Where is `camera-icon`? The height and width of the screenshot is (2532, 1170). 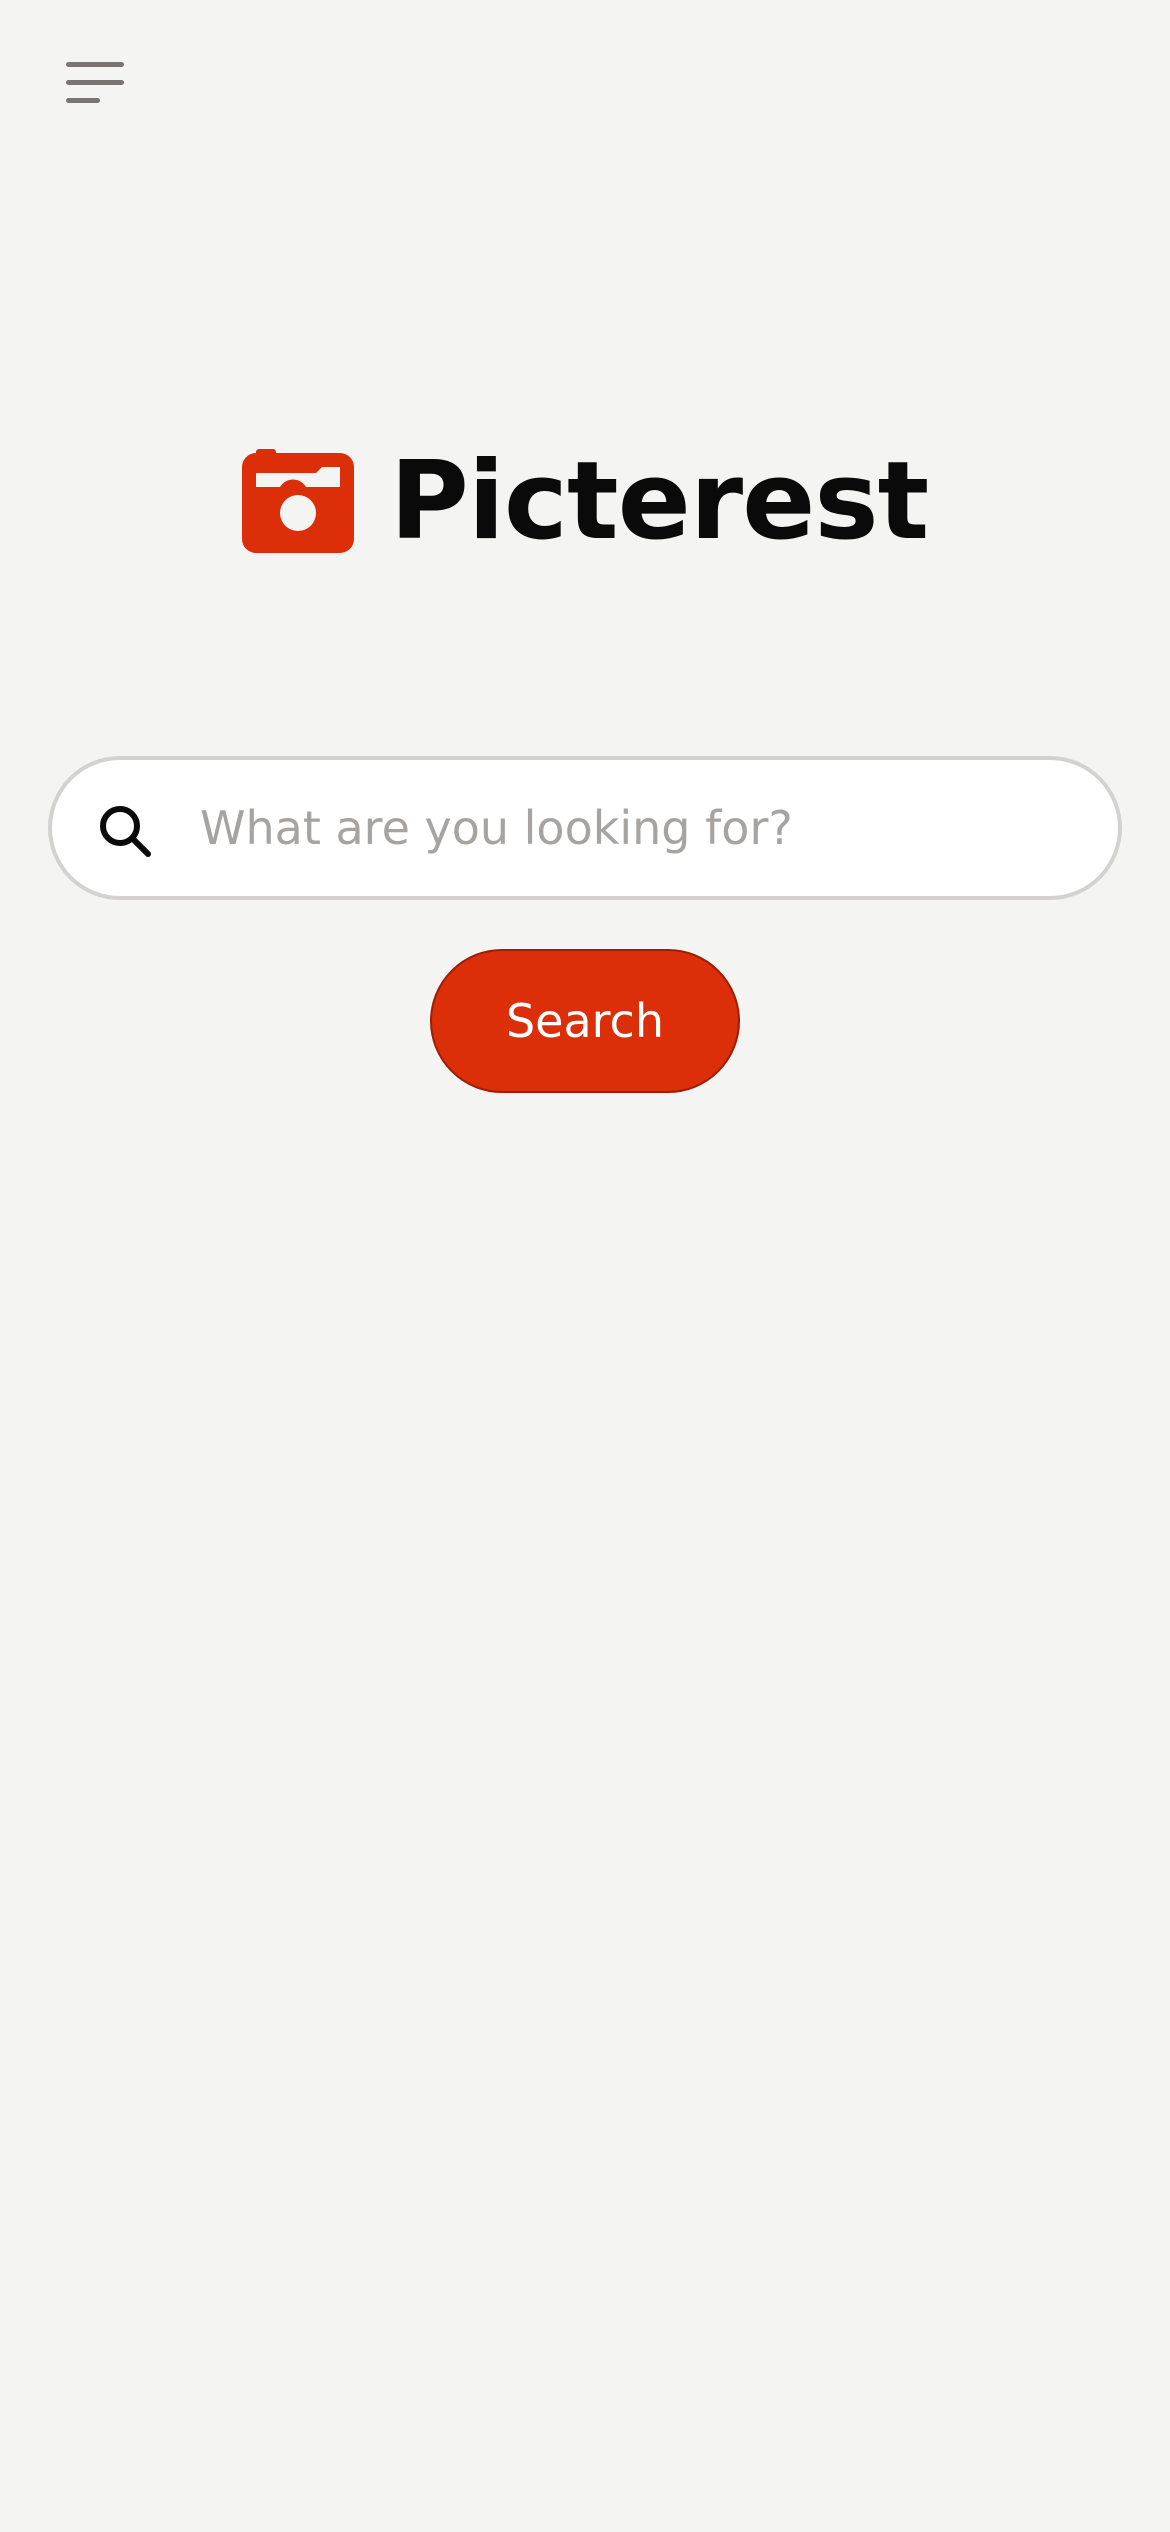
camera-icon is located at coordinates (297, 501).